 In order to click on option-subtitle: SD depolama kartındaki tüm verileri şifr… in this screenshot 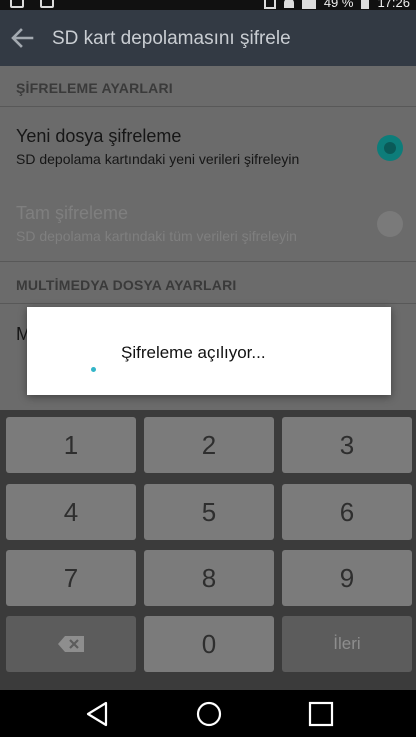, I will do `click(156, 236)`.